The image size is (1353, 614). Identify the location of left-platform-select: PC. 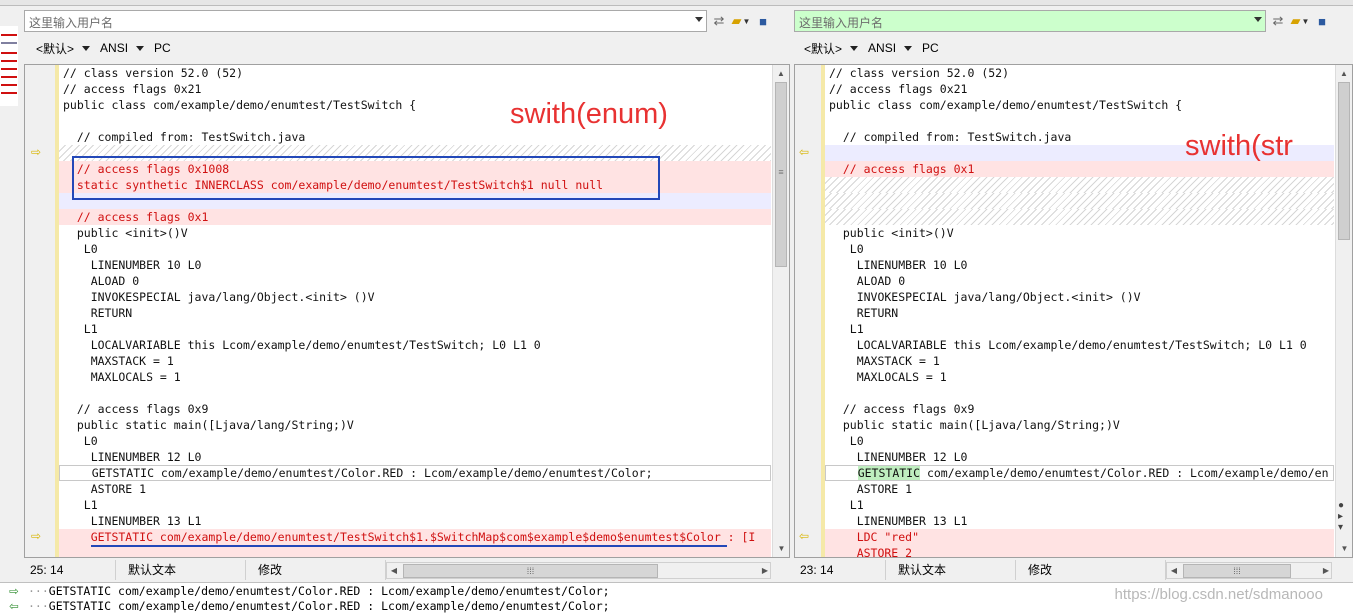
(162, 48).